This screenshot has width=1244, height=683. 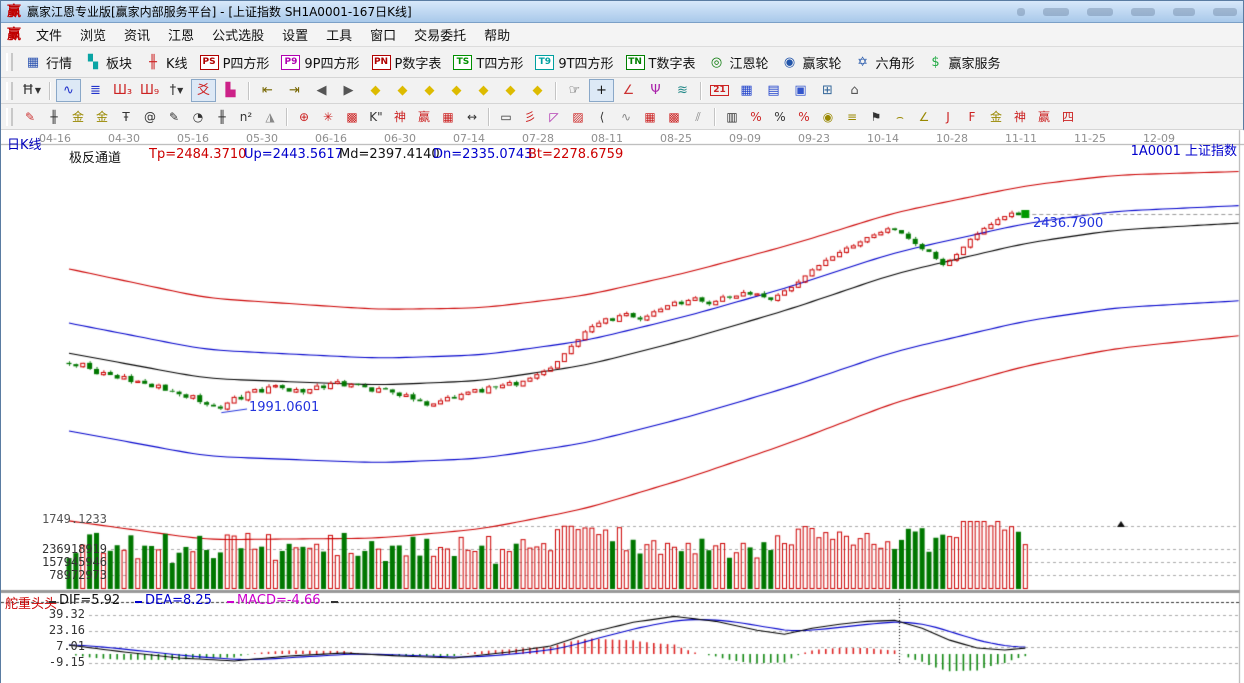 I want to click on flag-pencil-tool-button: ⚑, so click(x=876, y=117).